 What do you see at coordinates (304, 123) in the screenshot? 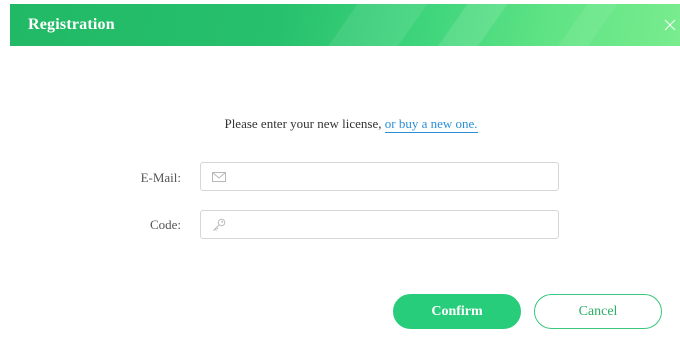
I see `prompt-text: Please enter your new license,` at bounding box center [304, 123].